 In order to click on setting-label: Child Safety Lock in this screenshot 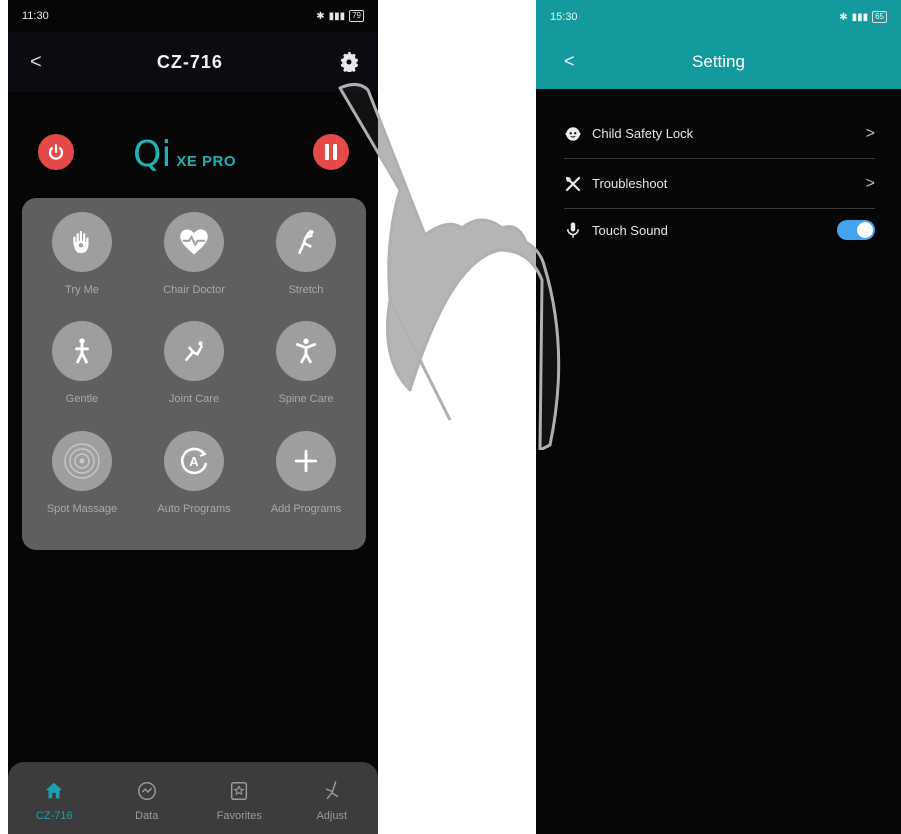, I will do `click(643, 133)`.